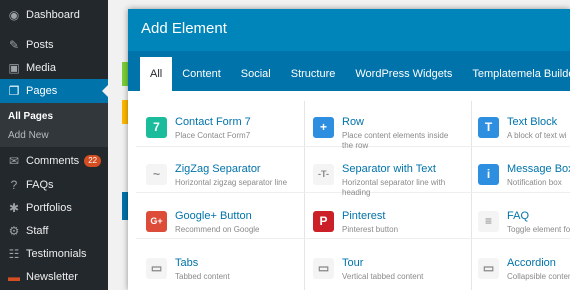 The width and height of the screenshot is (570, 290). Describe the element at coordinates (14, 231) in the screenshot. I see `staff-icon: ⚙` at that location.